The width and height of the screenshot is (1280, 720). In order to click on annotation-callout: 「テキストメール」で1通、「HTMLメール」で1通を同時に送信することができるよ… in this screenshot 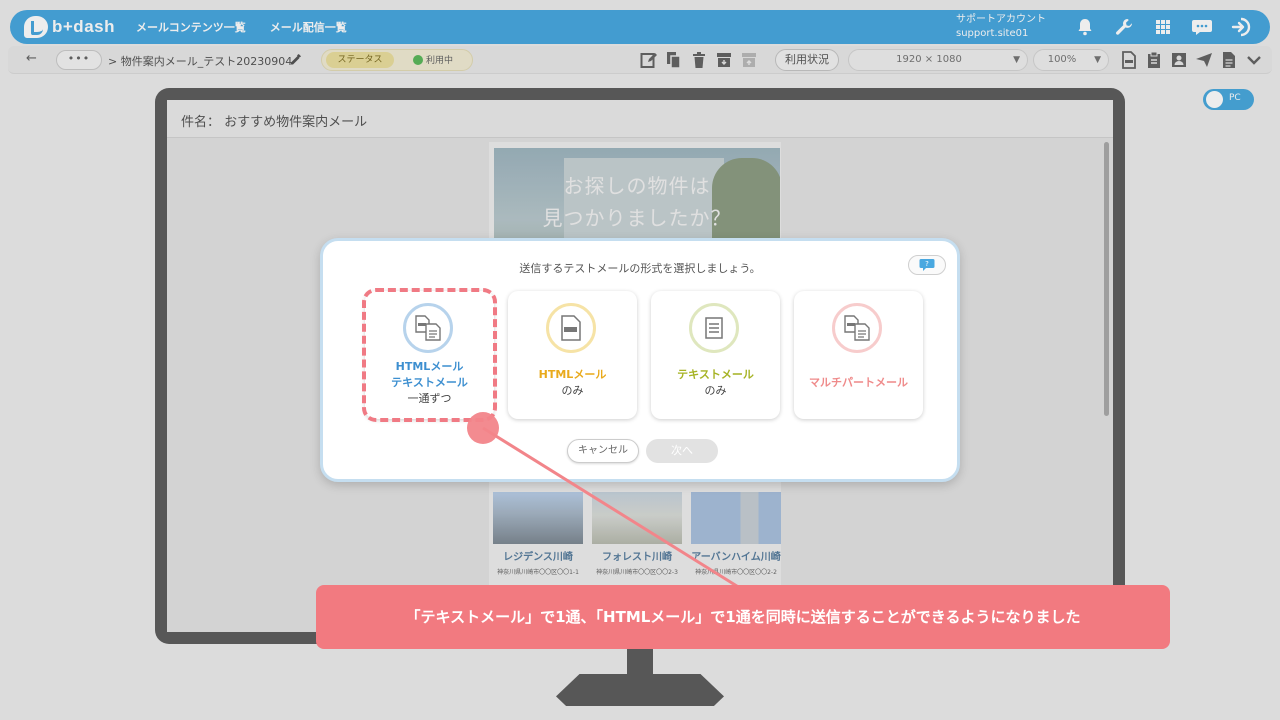, I will do `click(743, 617)`.